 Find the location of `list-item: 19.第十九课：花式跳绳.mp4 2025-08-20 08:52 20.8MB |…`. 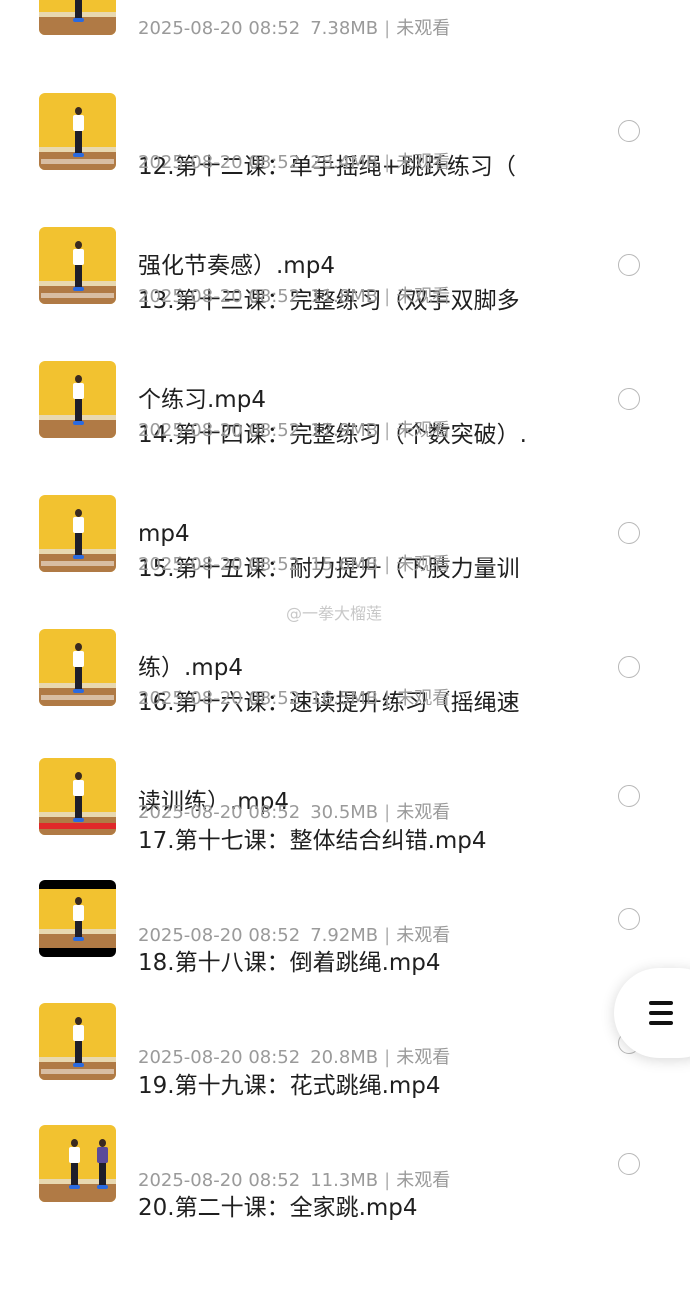

list-item: 19.第十九课：花式跳绳.mp4 2025-08-20 08:52 20.8MB |… is located at coordinates (345, 1051).